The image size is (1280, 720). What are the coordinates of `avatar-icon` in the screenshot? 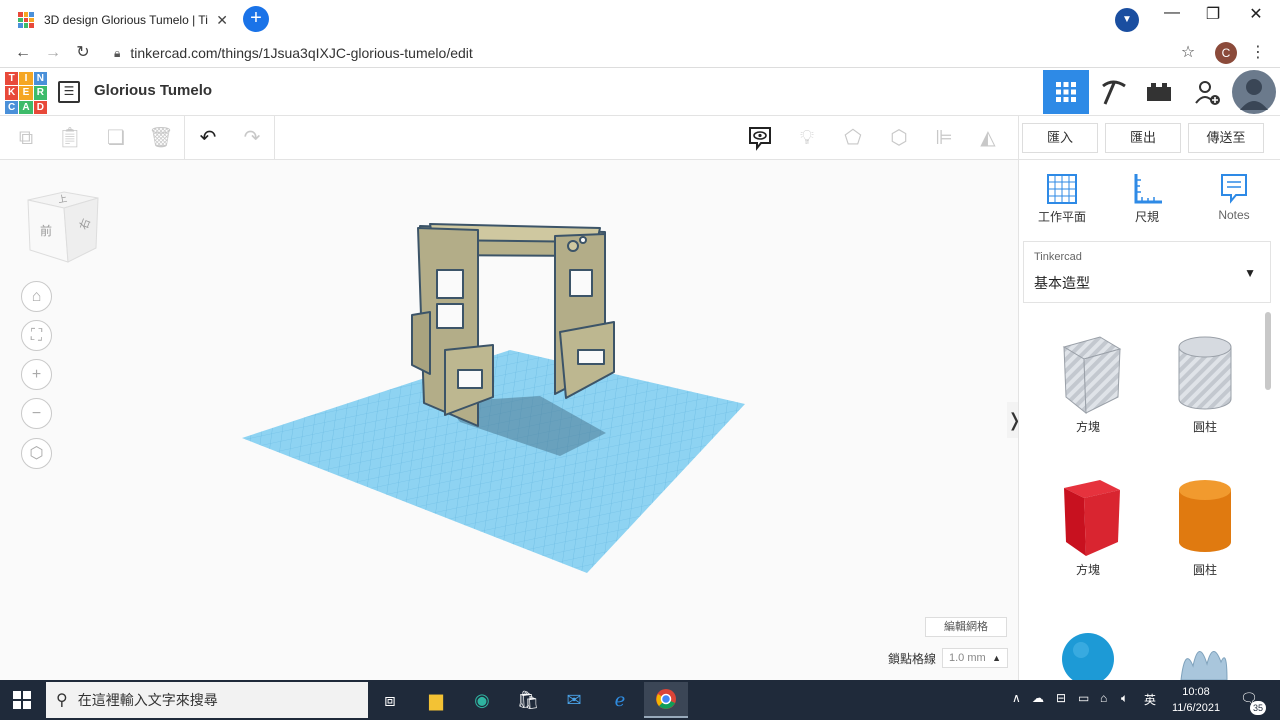 It's located at (1254, 94).